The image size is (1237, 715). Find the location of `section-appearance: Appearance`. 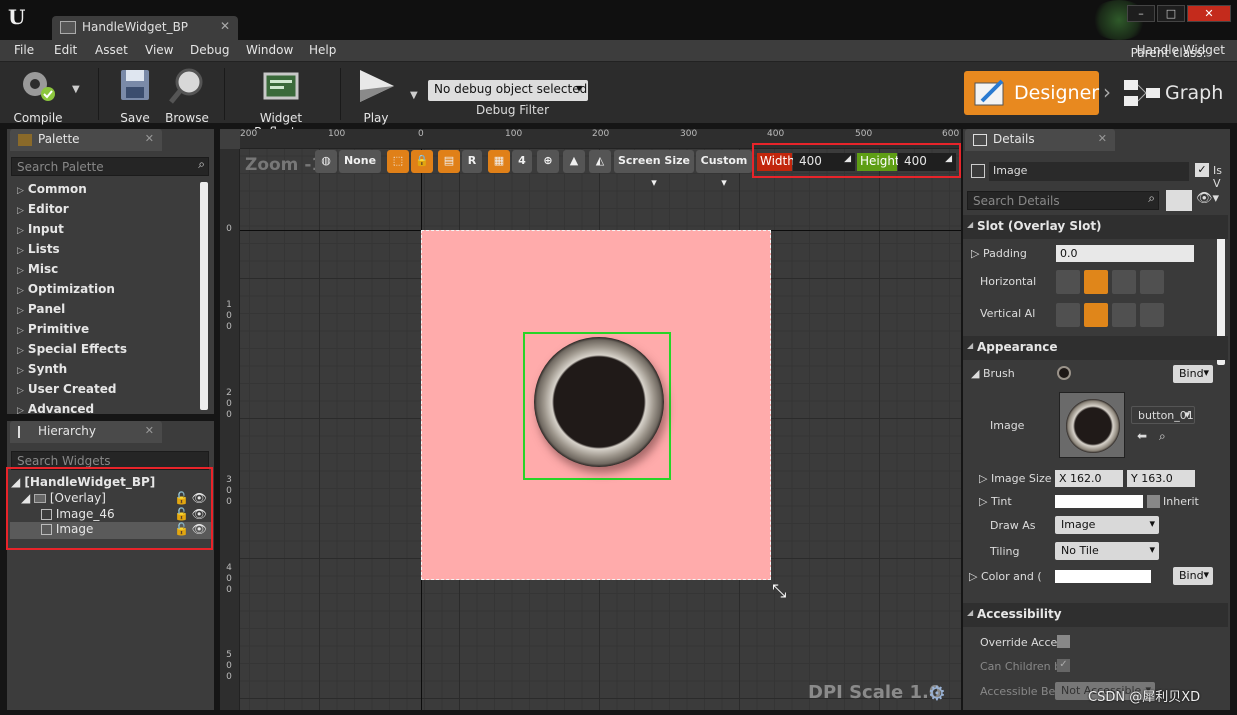

section-appearance: Appearance is located at coordinates (1095, 348).